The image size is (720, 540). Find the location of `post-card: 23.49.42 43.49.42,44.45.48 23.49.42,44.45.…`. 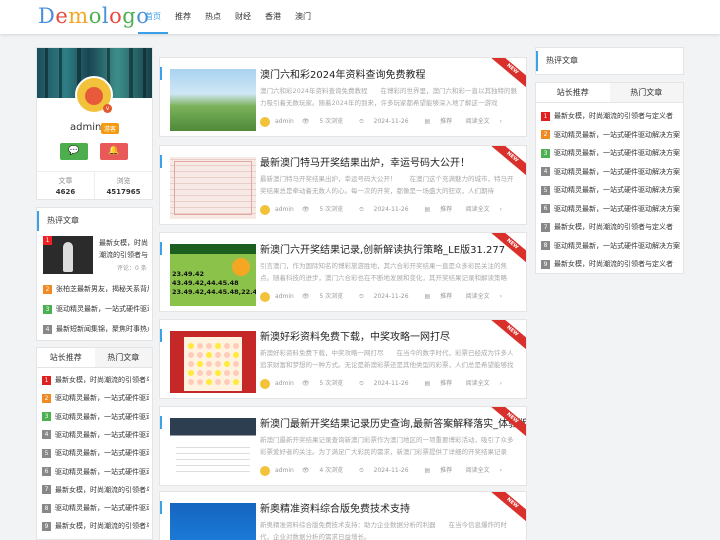

post-card: 23.49.42 43.49.42,44.45.48 23.49.42,44.45.… is located at coordinates (343, 272).